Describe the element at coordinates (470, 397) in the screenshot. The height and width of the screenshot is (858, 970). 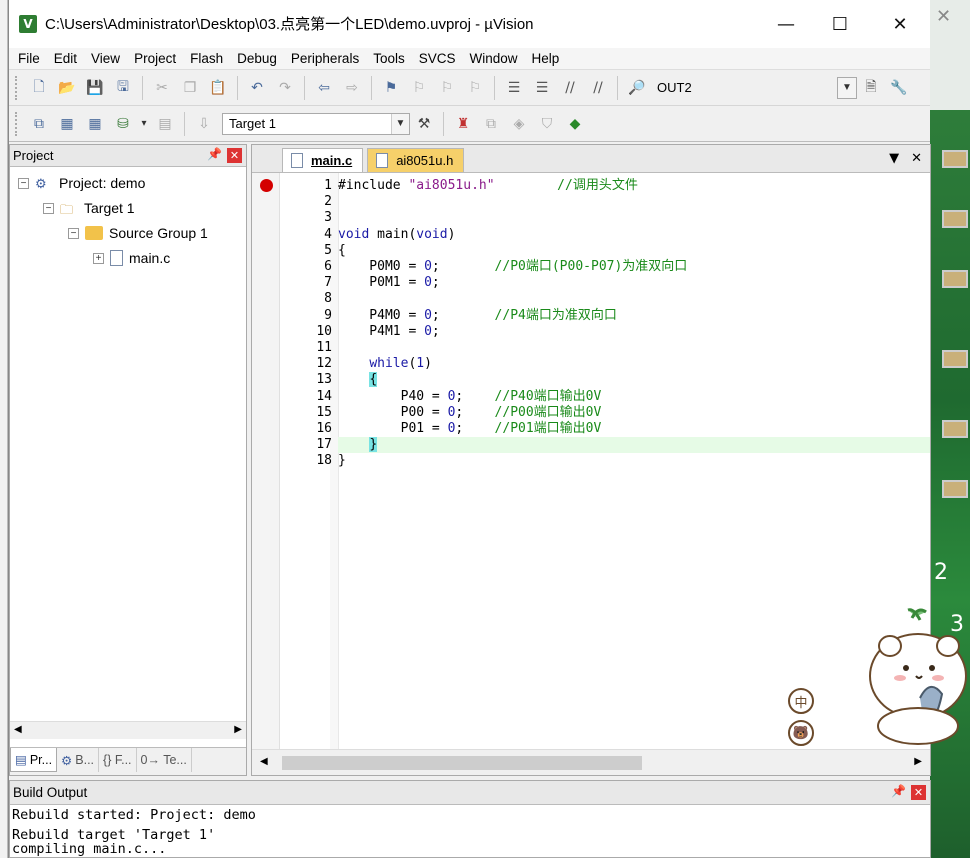
I see `code-line: P40 = 0; //P40端口输出0V` at that location.